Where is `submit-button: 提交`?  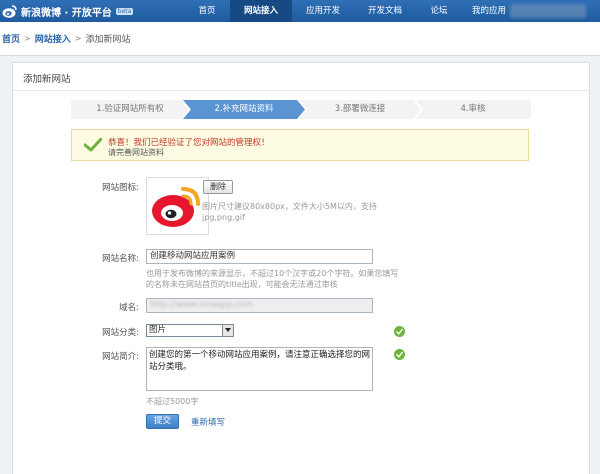
submit-button: 提交 is located at coordinates (162, 421).